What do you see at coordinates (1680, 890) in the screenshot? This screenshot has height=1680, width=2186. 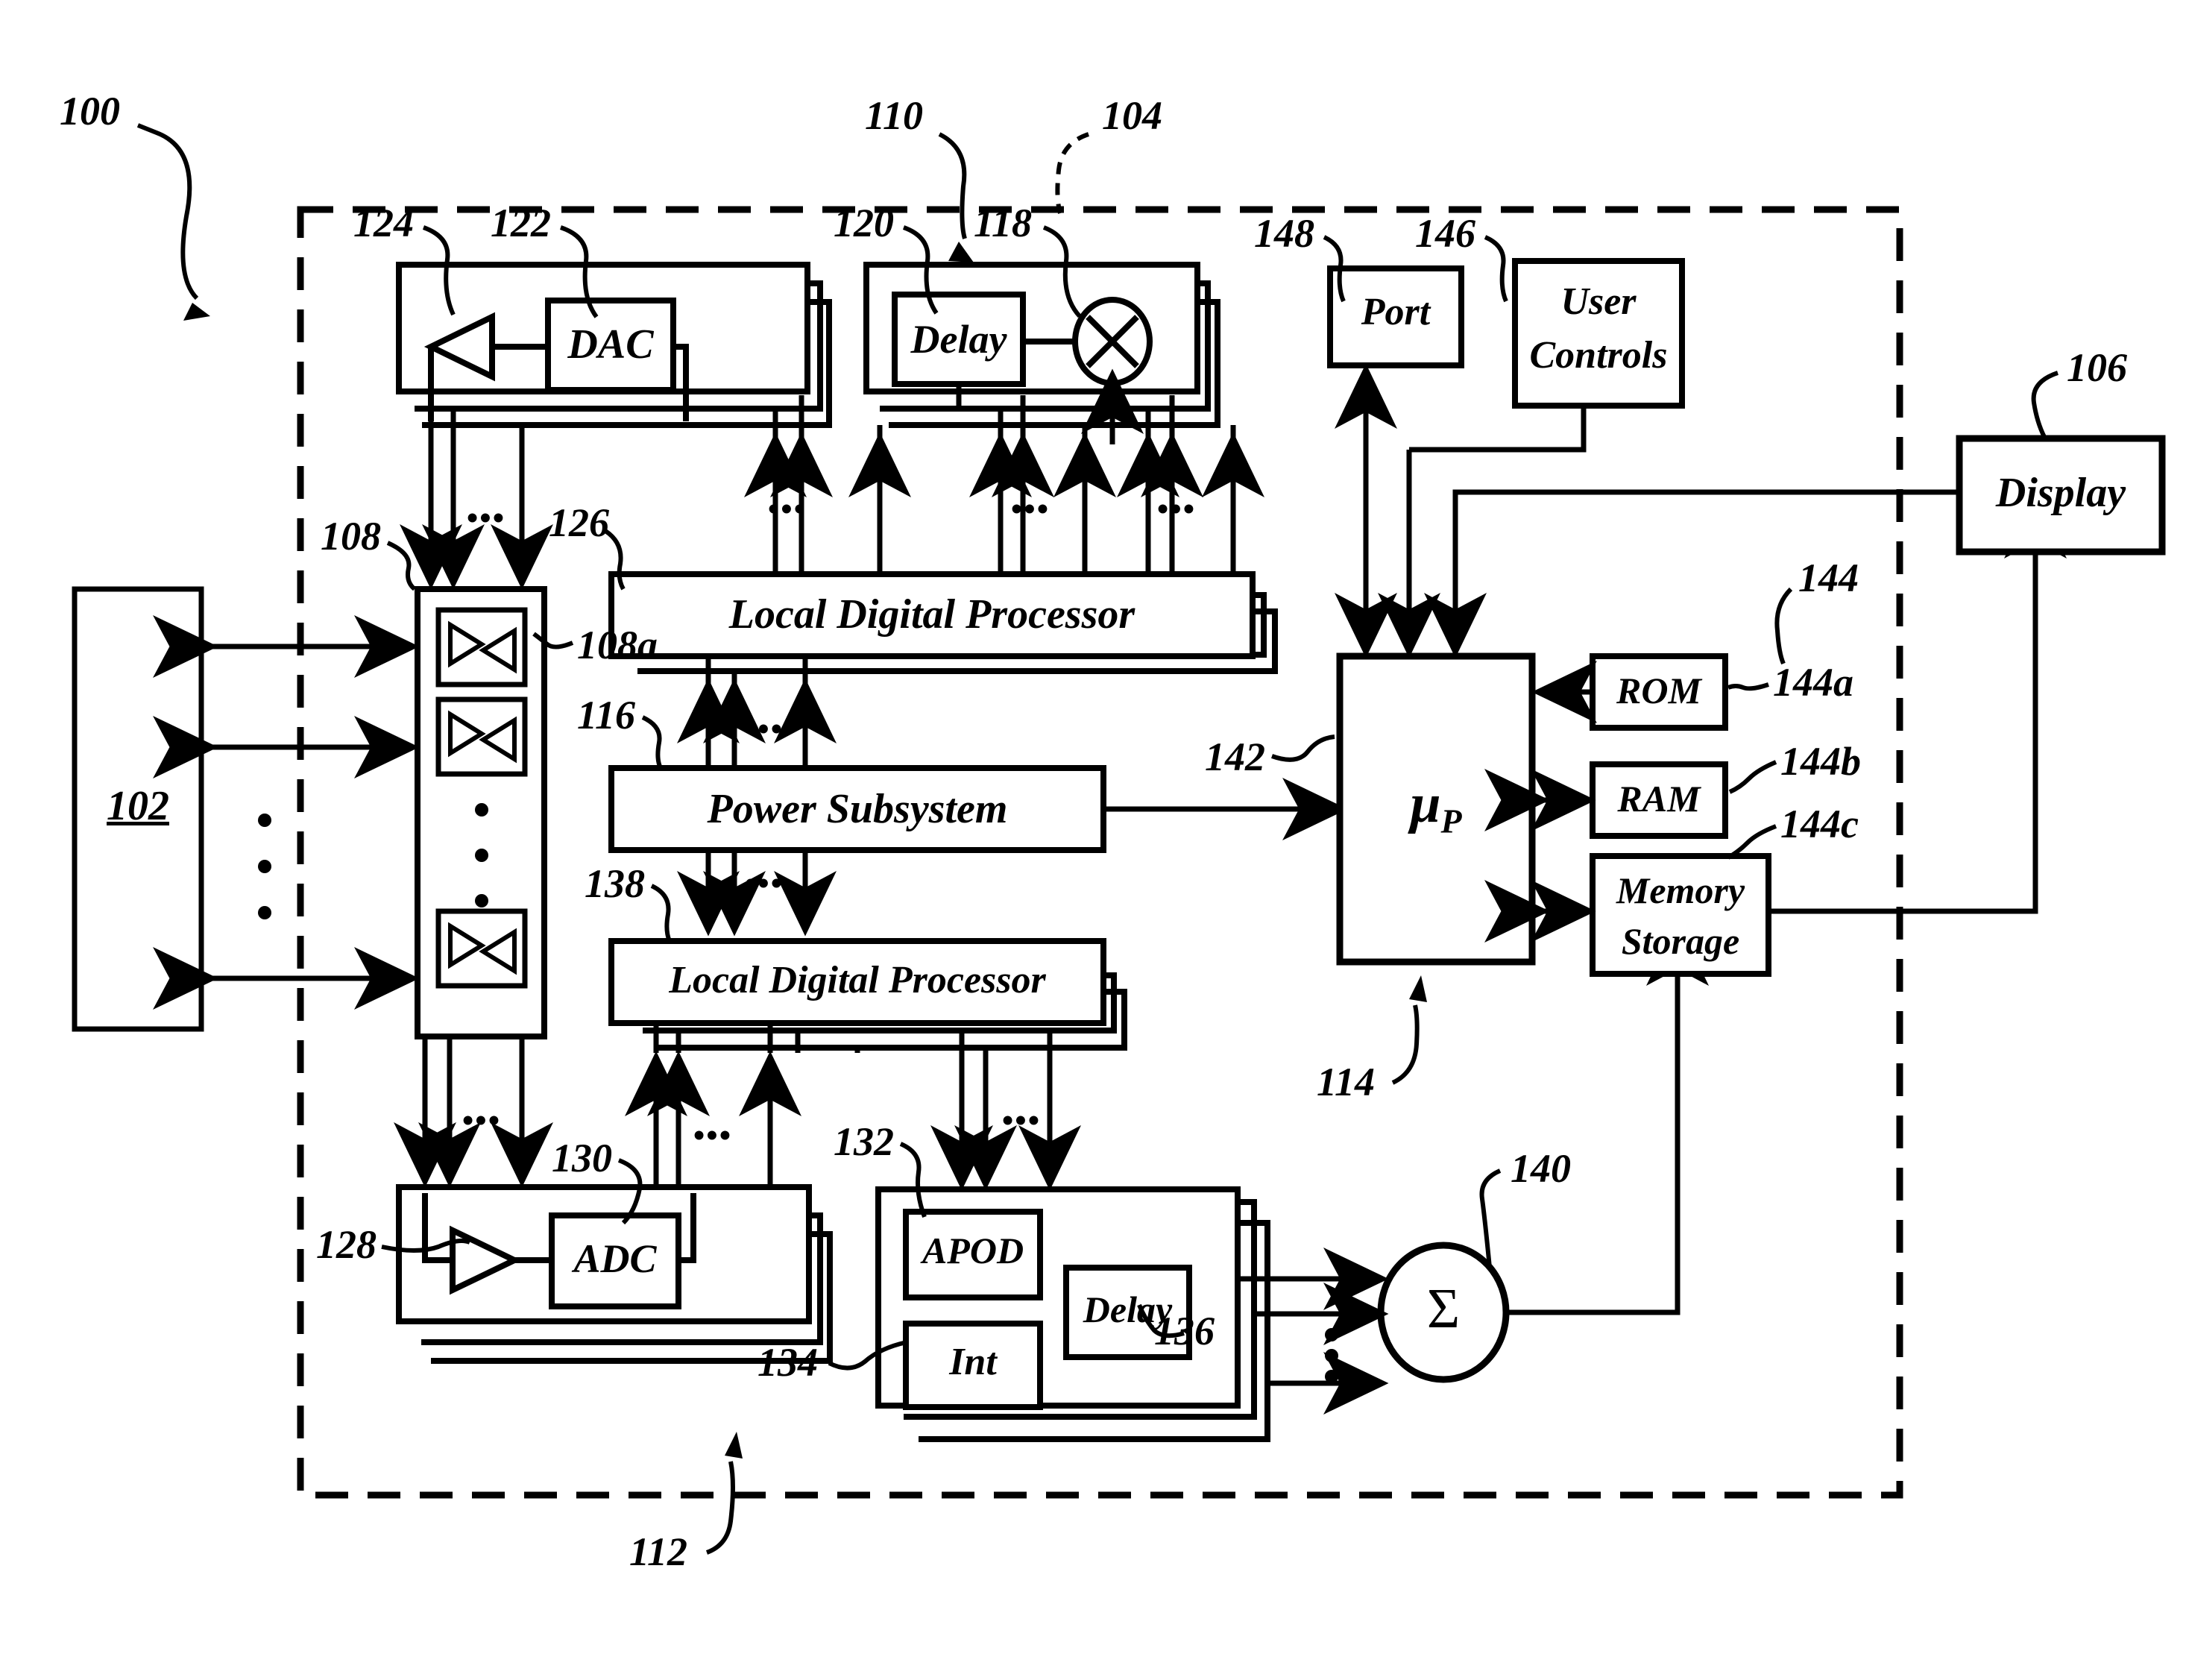 I see `memory-storage-label-line1: Memory` at bounding box center [1680, 890].